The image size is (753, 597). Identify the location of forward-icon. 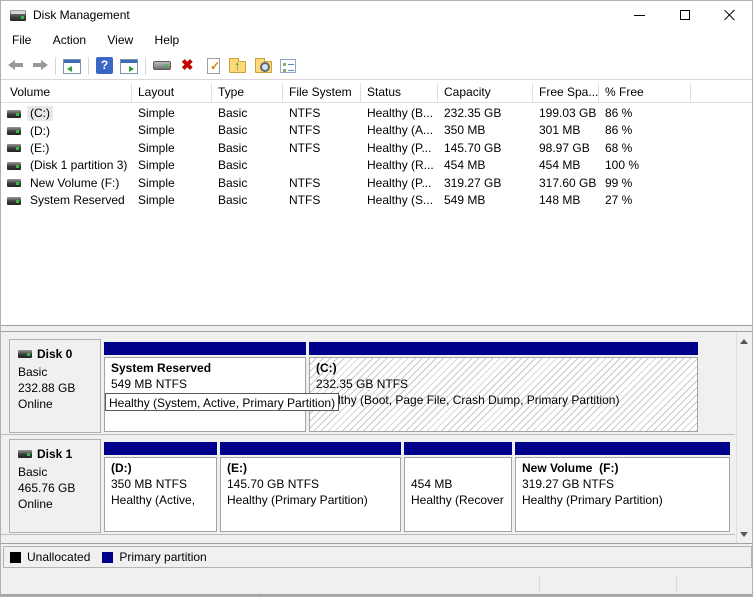
(39, 65).